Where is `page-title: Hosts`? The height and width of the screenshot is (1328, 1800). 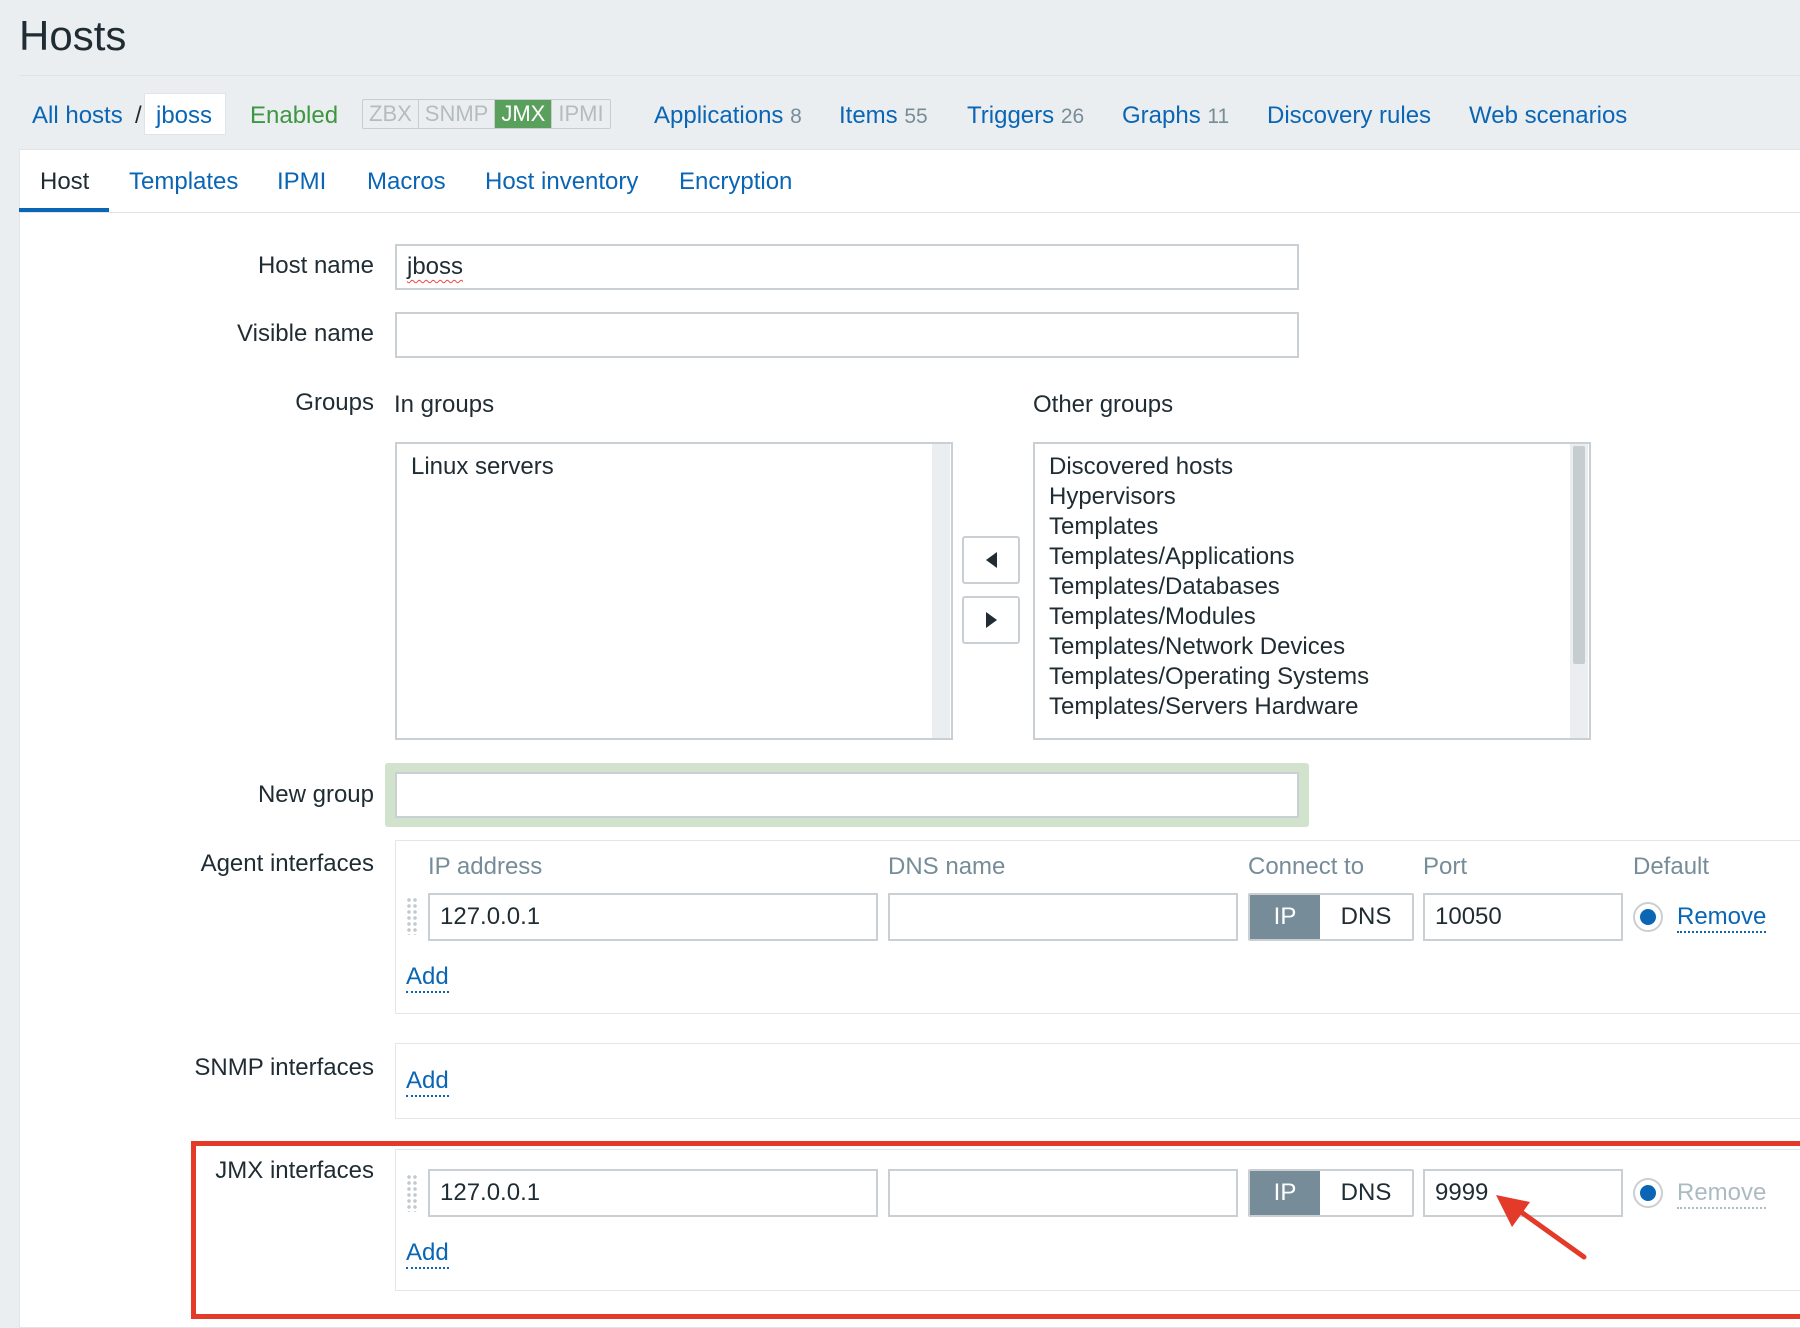
page-title: Hosts is located at coordinates (73, 35).